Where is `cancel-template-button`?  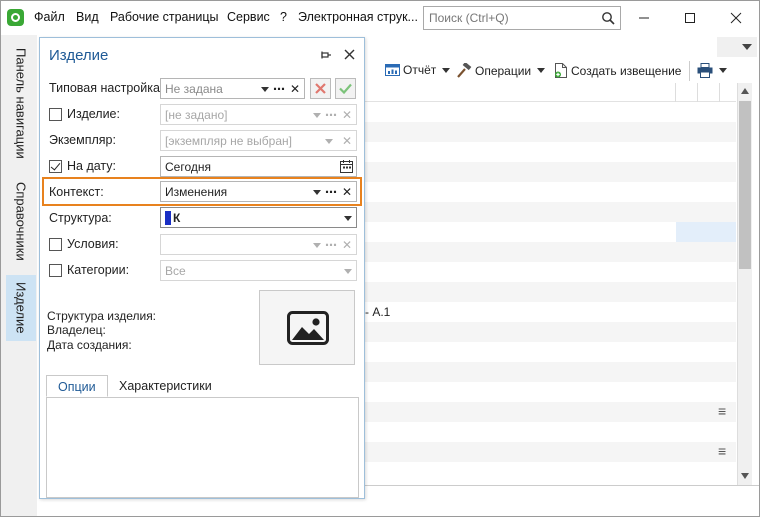
cancel-template-button is located at coordinates (320, 88).